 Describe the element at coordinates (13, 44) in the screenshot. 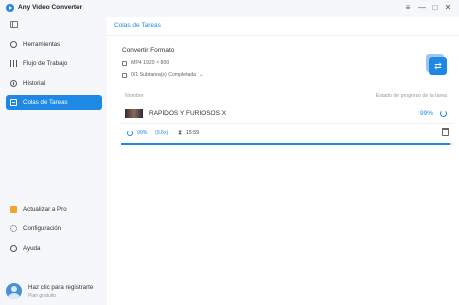

I see `tools-icon` at that location.